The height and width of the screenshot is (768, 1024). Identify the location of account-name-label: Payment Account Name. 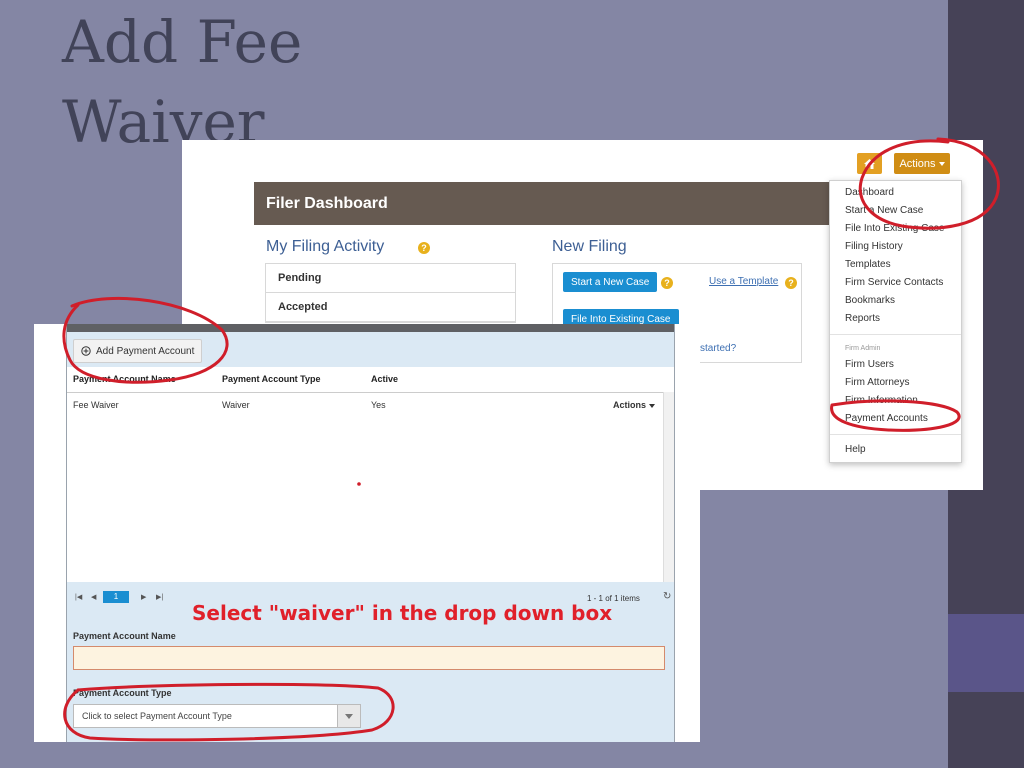
(124, 636).